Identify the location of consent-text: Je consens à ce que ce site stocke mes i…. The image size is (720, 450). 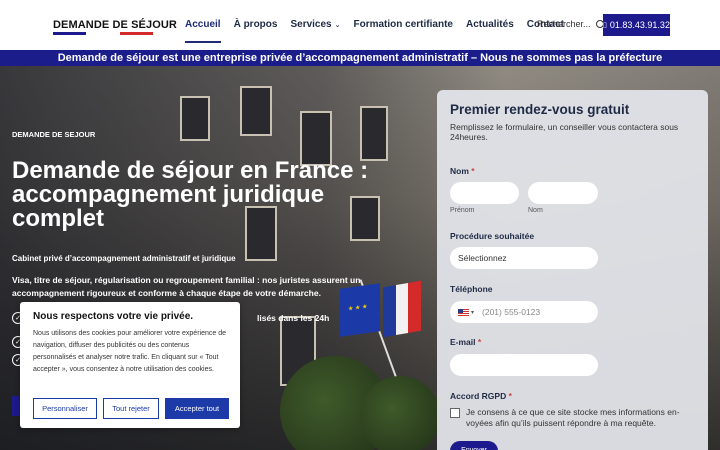
(573, 417).